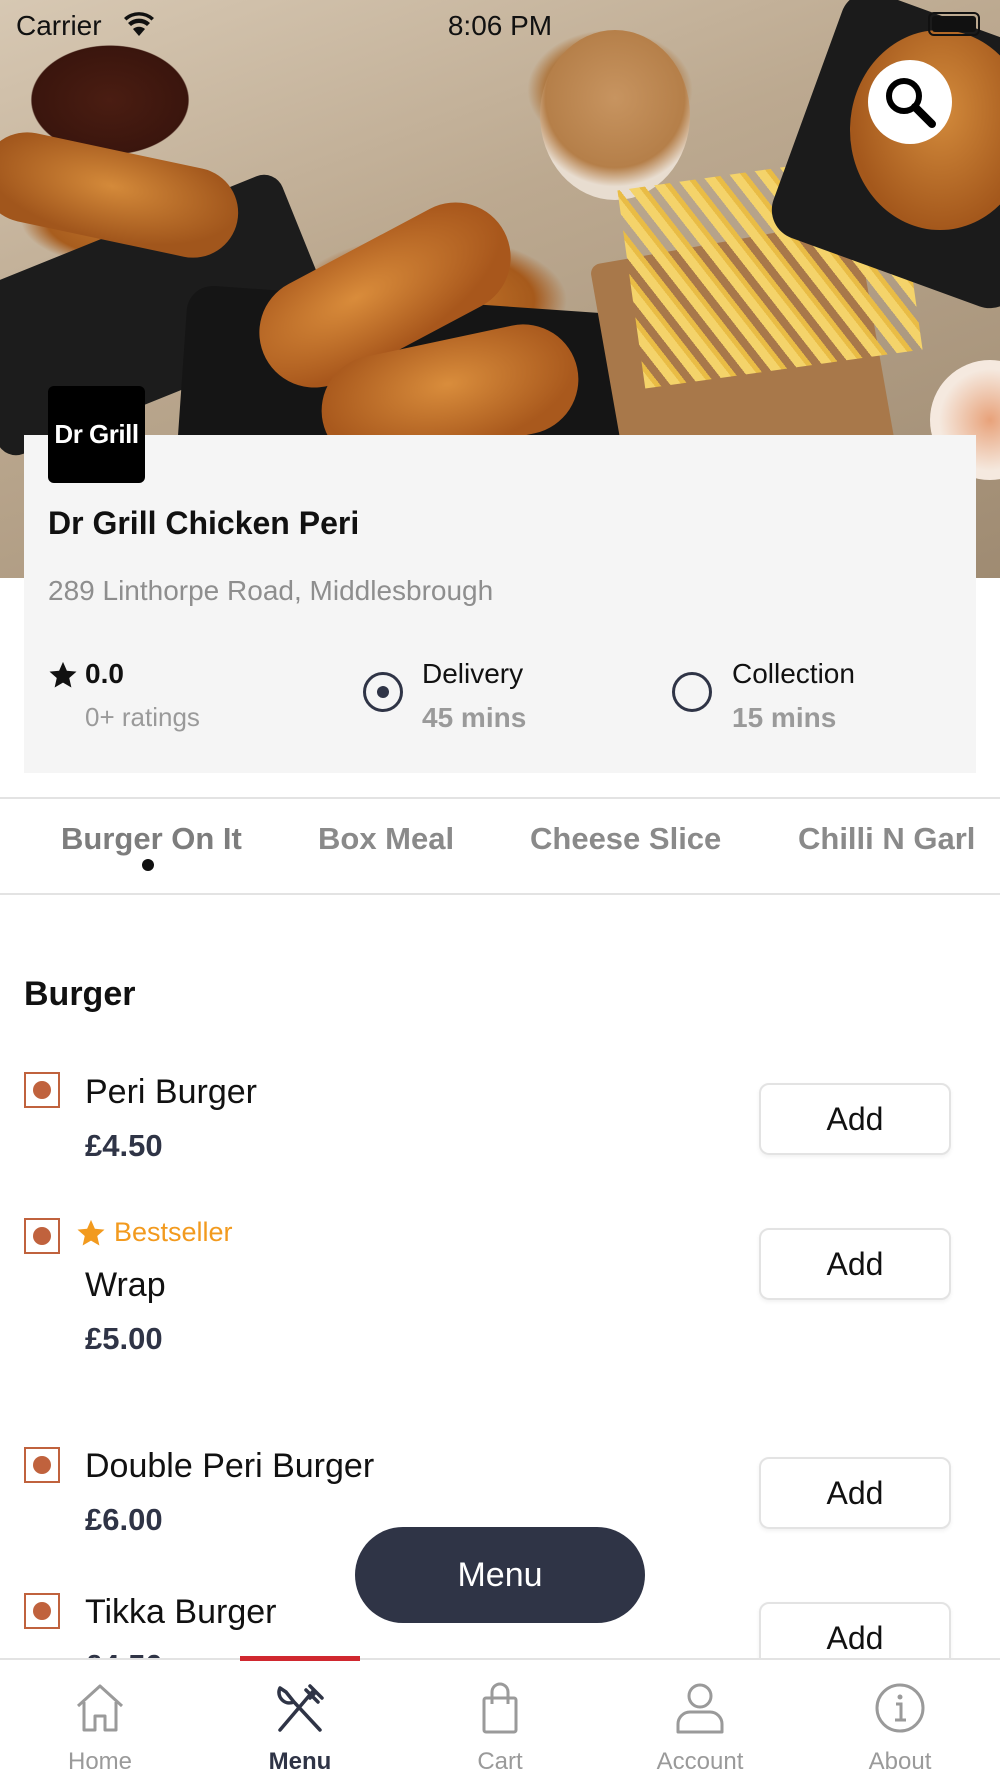  Describe the element at coordinates (500, 1708) in the screenshot. I see `shopping-bag-icon` at that location.